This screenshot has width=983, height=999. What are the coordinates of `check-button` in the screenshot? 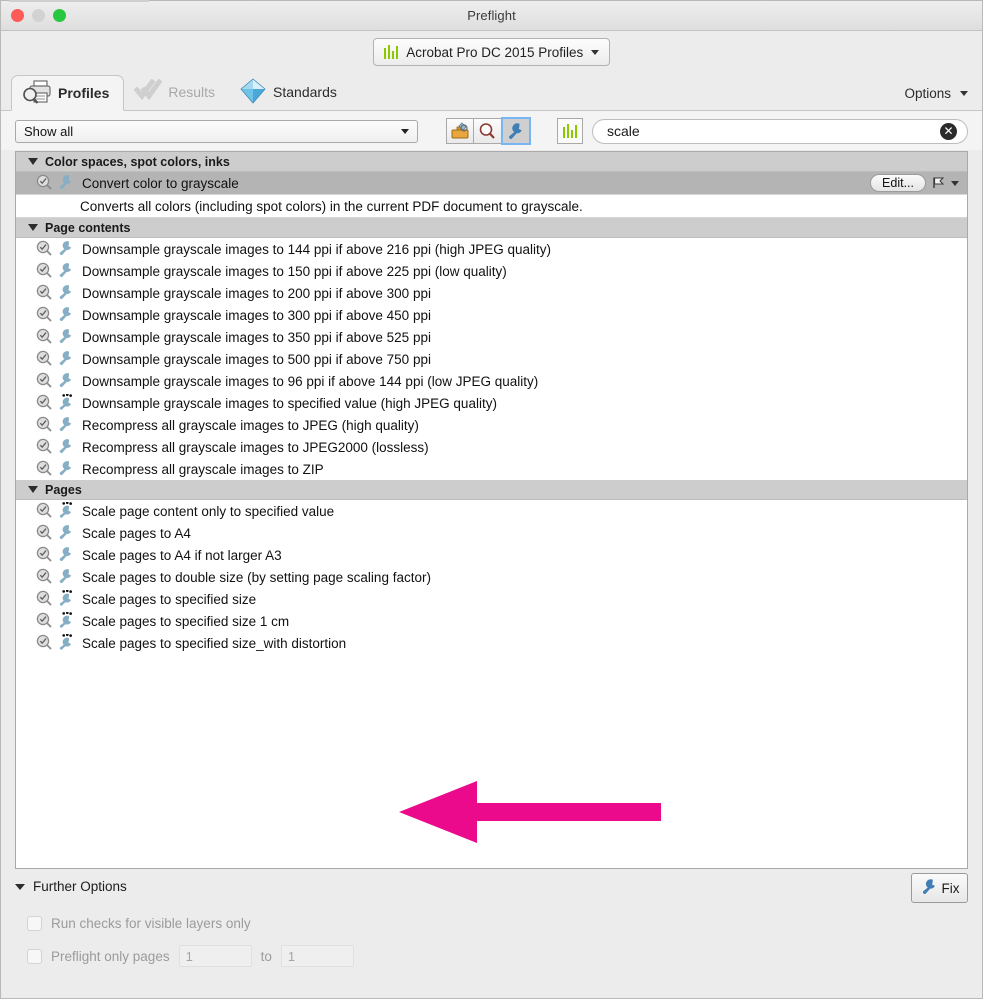 It's located at (488, 131).